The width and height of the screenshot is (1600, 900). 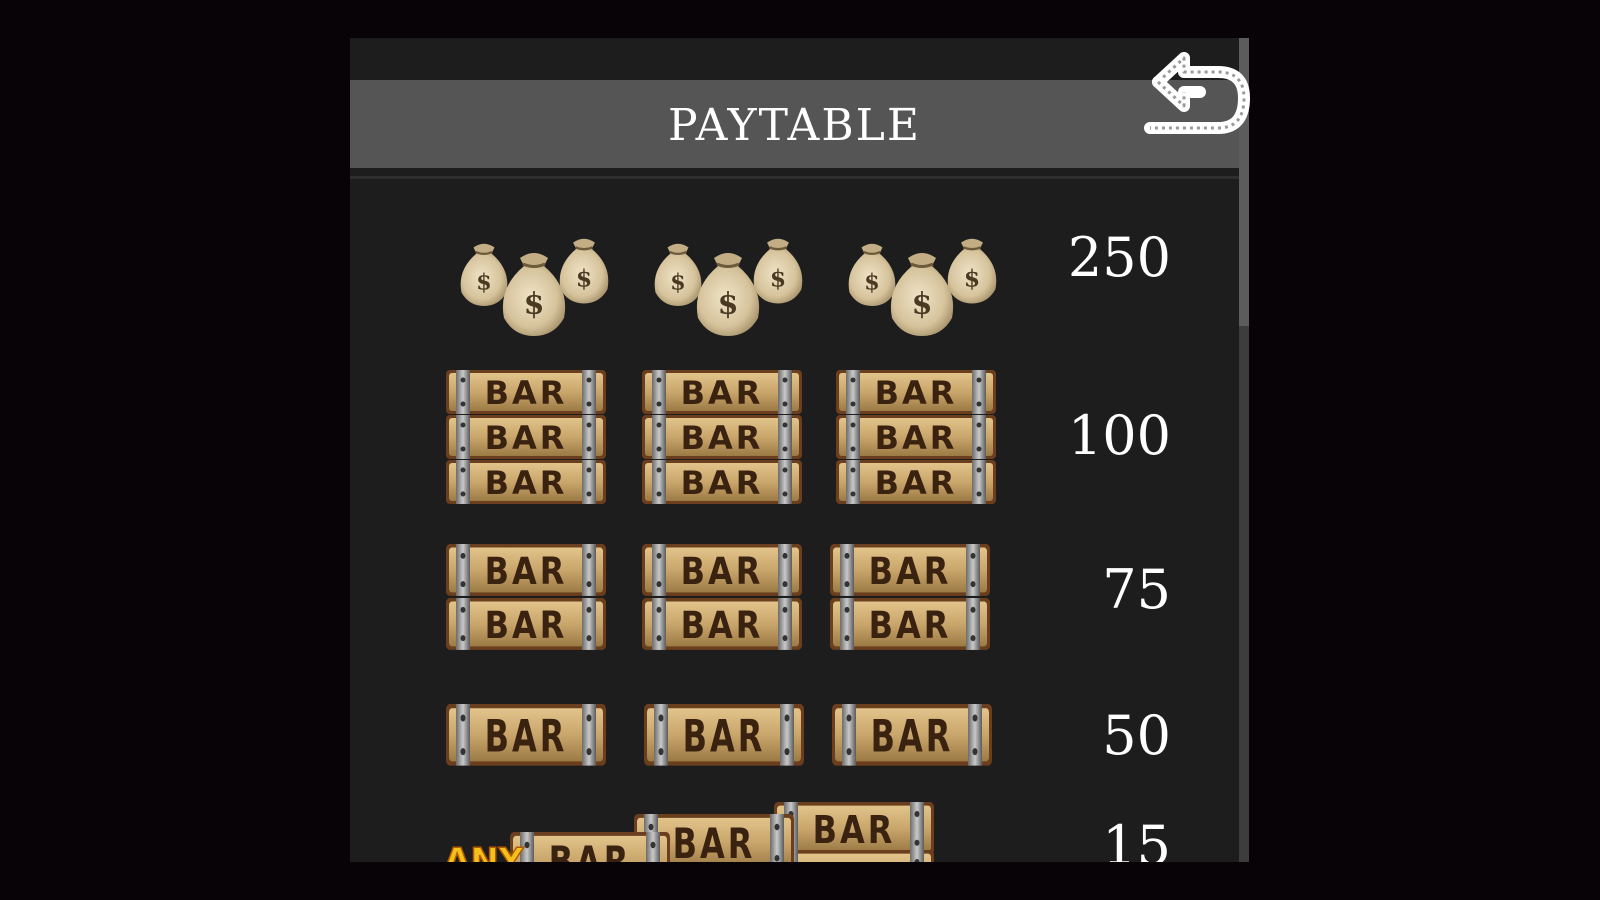 What do you see at coordinates (1136, 838) in the screenshot?
I see `payout-value: 15` at bounding box center [1136, 838].